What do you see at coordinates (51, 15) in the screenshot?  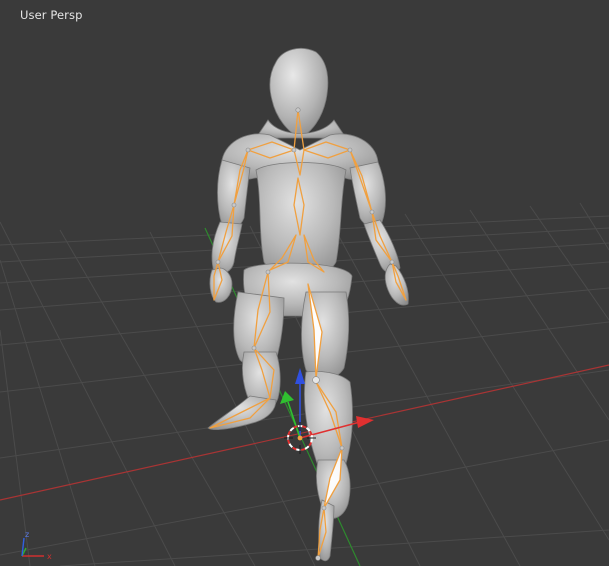 I see `view-mode-label: User Persp` at bounding box center [51, 15].